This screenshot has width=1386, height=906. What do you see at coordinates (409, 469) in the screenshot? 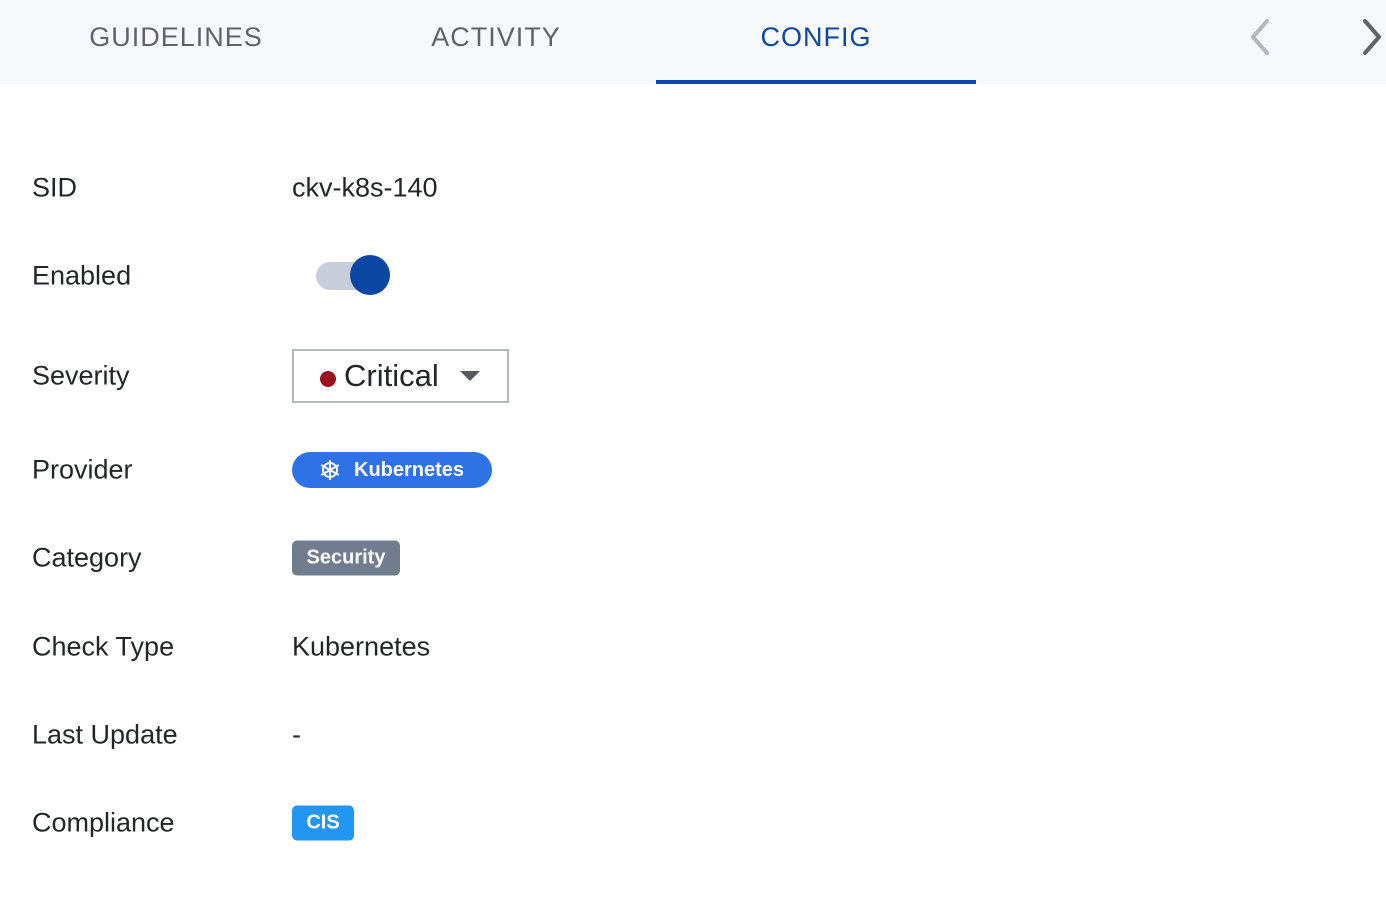
I see `provider-value: Kubernetes` at bounding box center [409, 469].